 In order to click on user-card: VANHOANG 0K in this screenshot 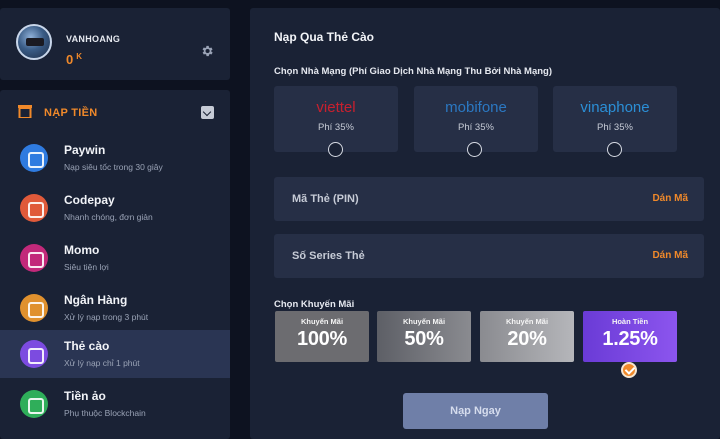, I will do `click(115, 44)`.